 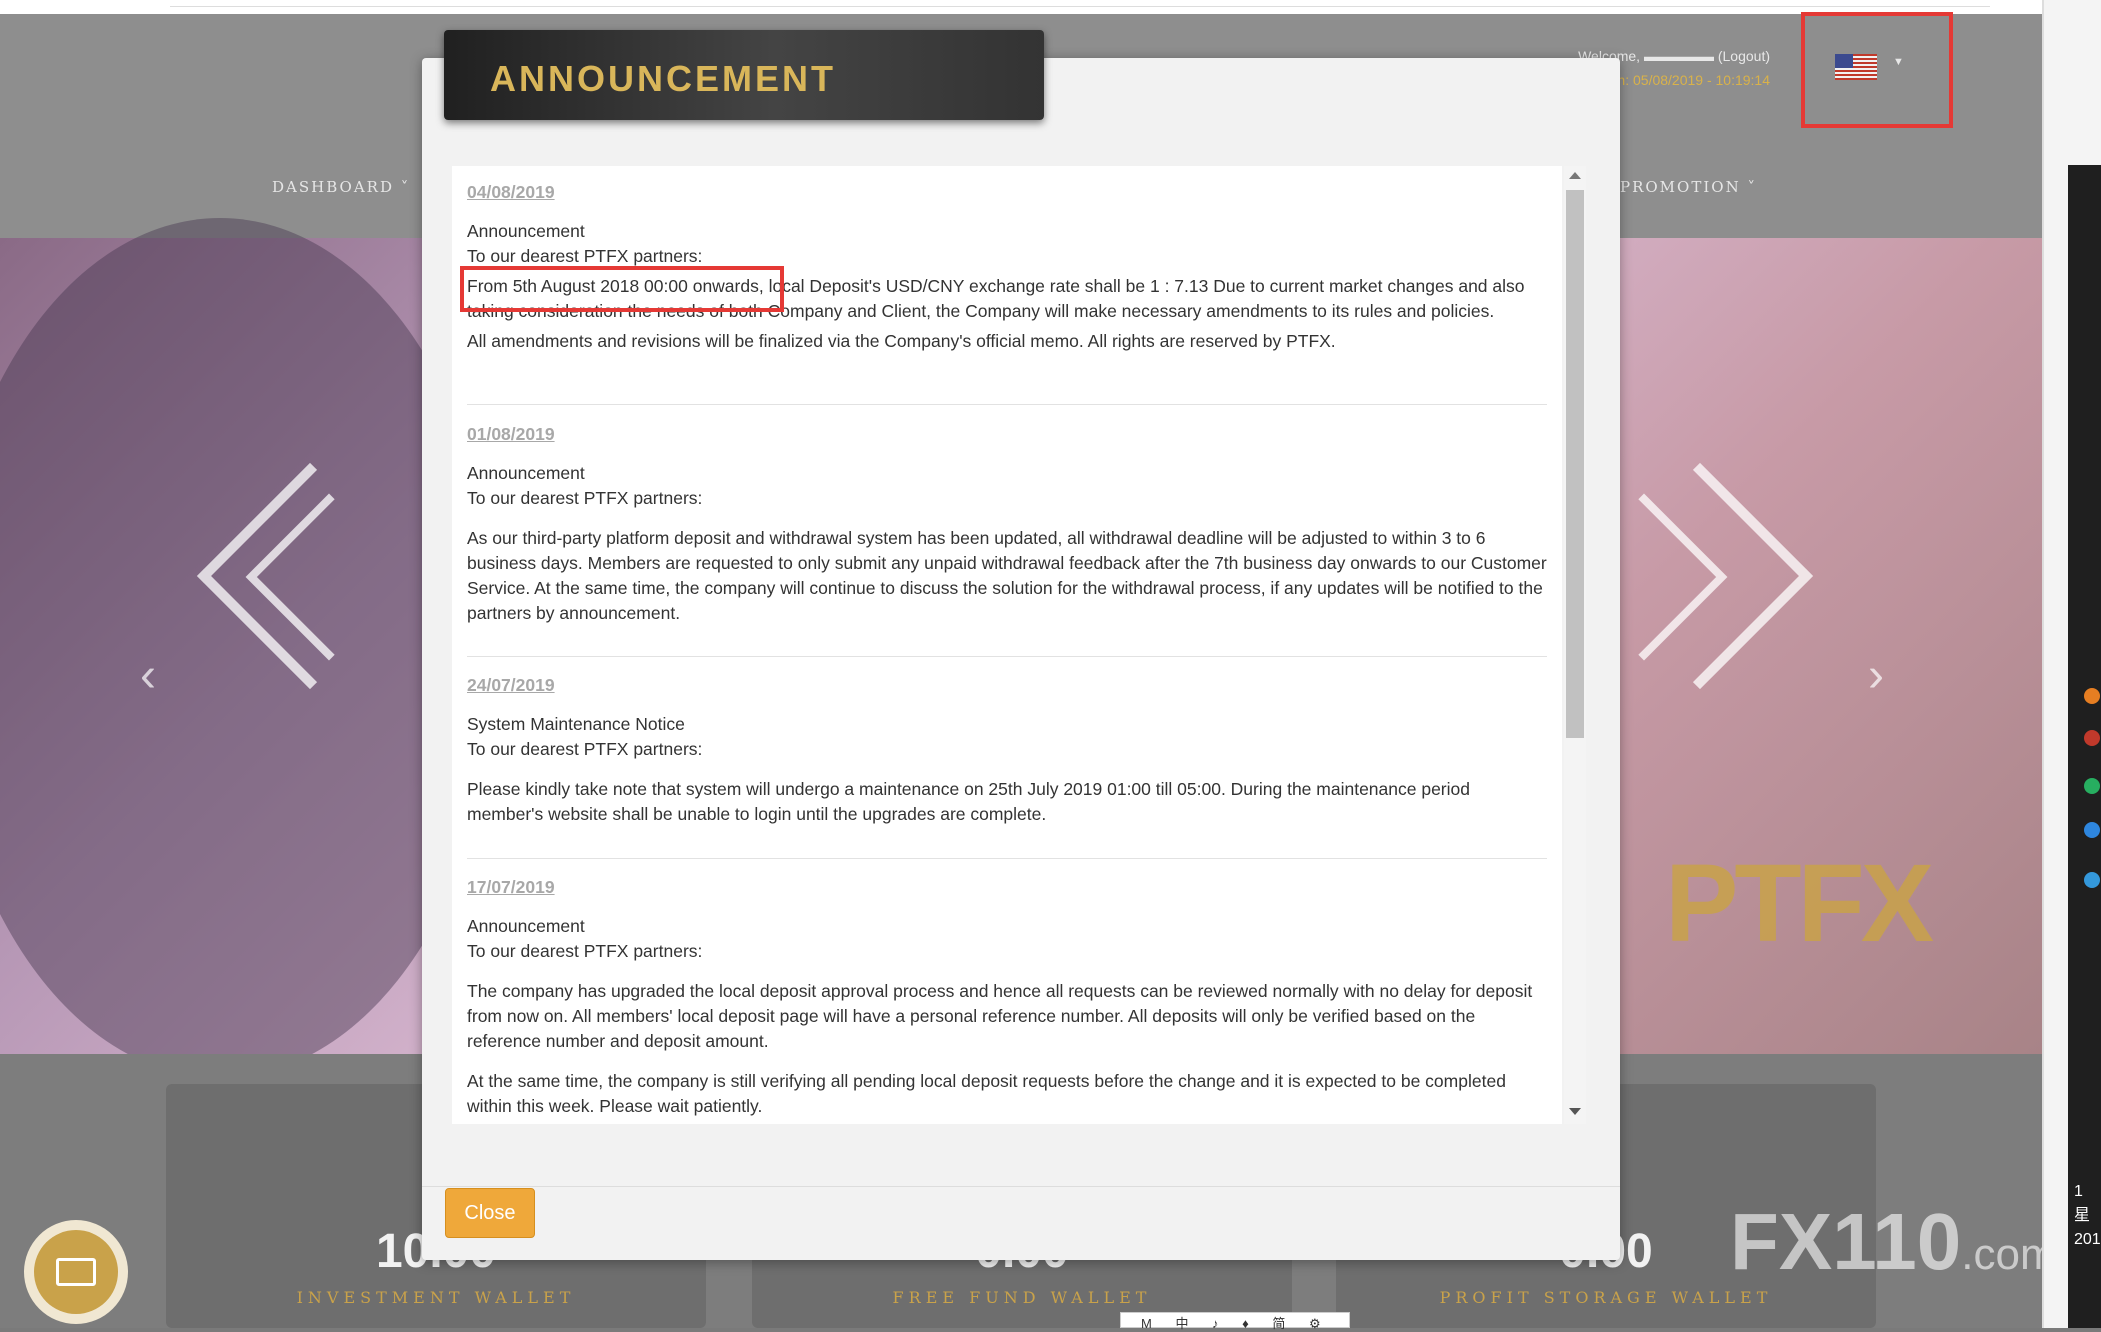 What do you see at coordinates (1021, 1186) in the screenshot?
I see `modal-footer-divider` at bounding box center [1021, 1186].